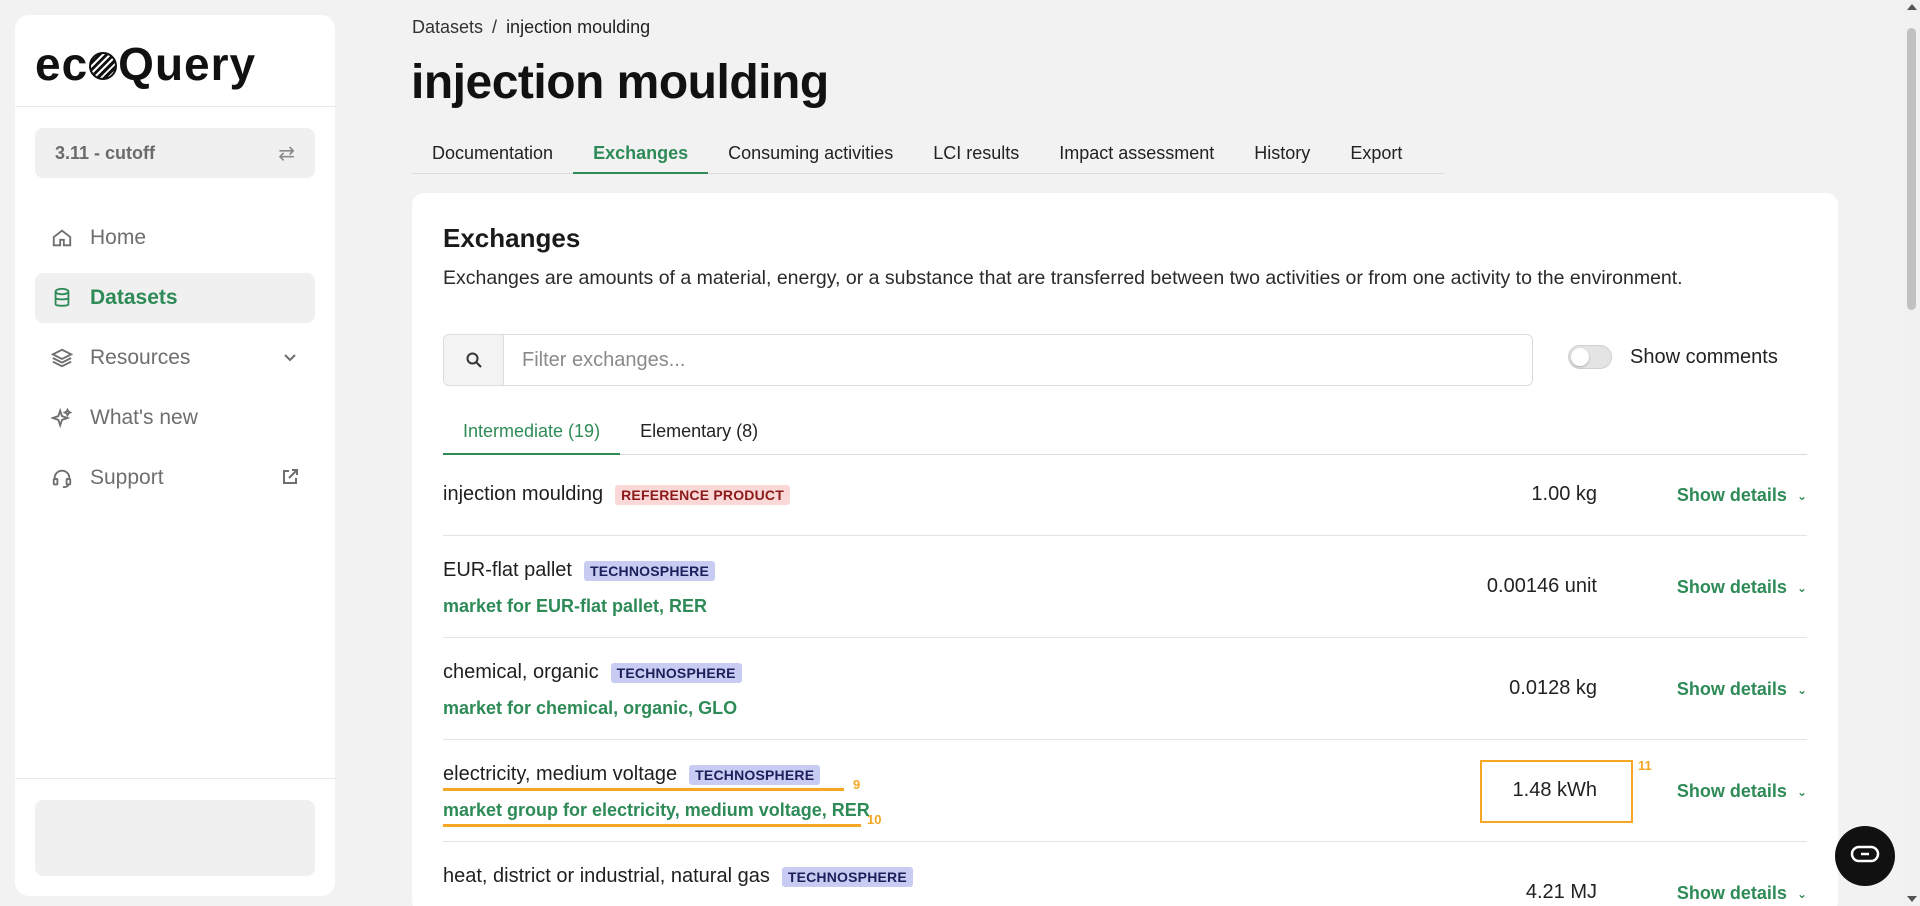 This screenshot has height=906, width=1920. I want to click on chevron-down-icon, so click(290, 357).